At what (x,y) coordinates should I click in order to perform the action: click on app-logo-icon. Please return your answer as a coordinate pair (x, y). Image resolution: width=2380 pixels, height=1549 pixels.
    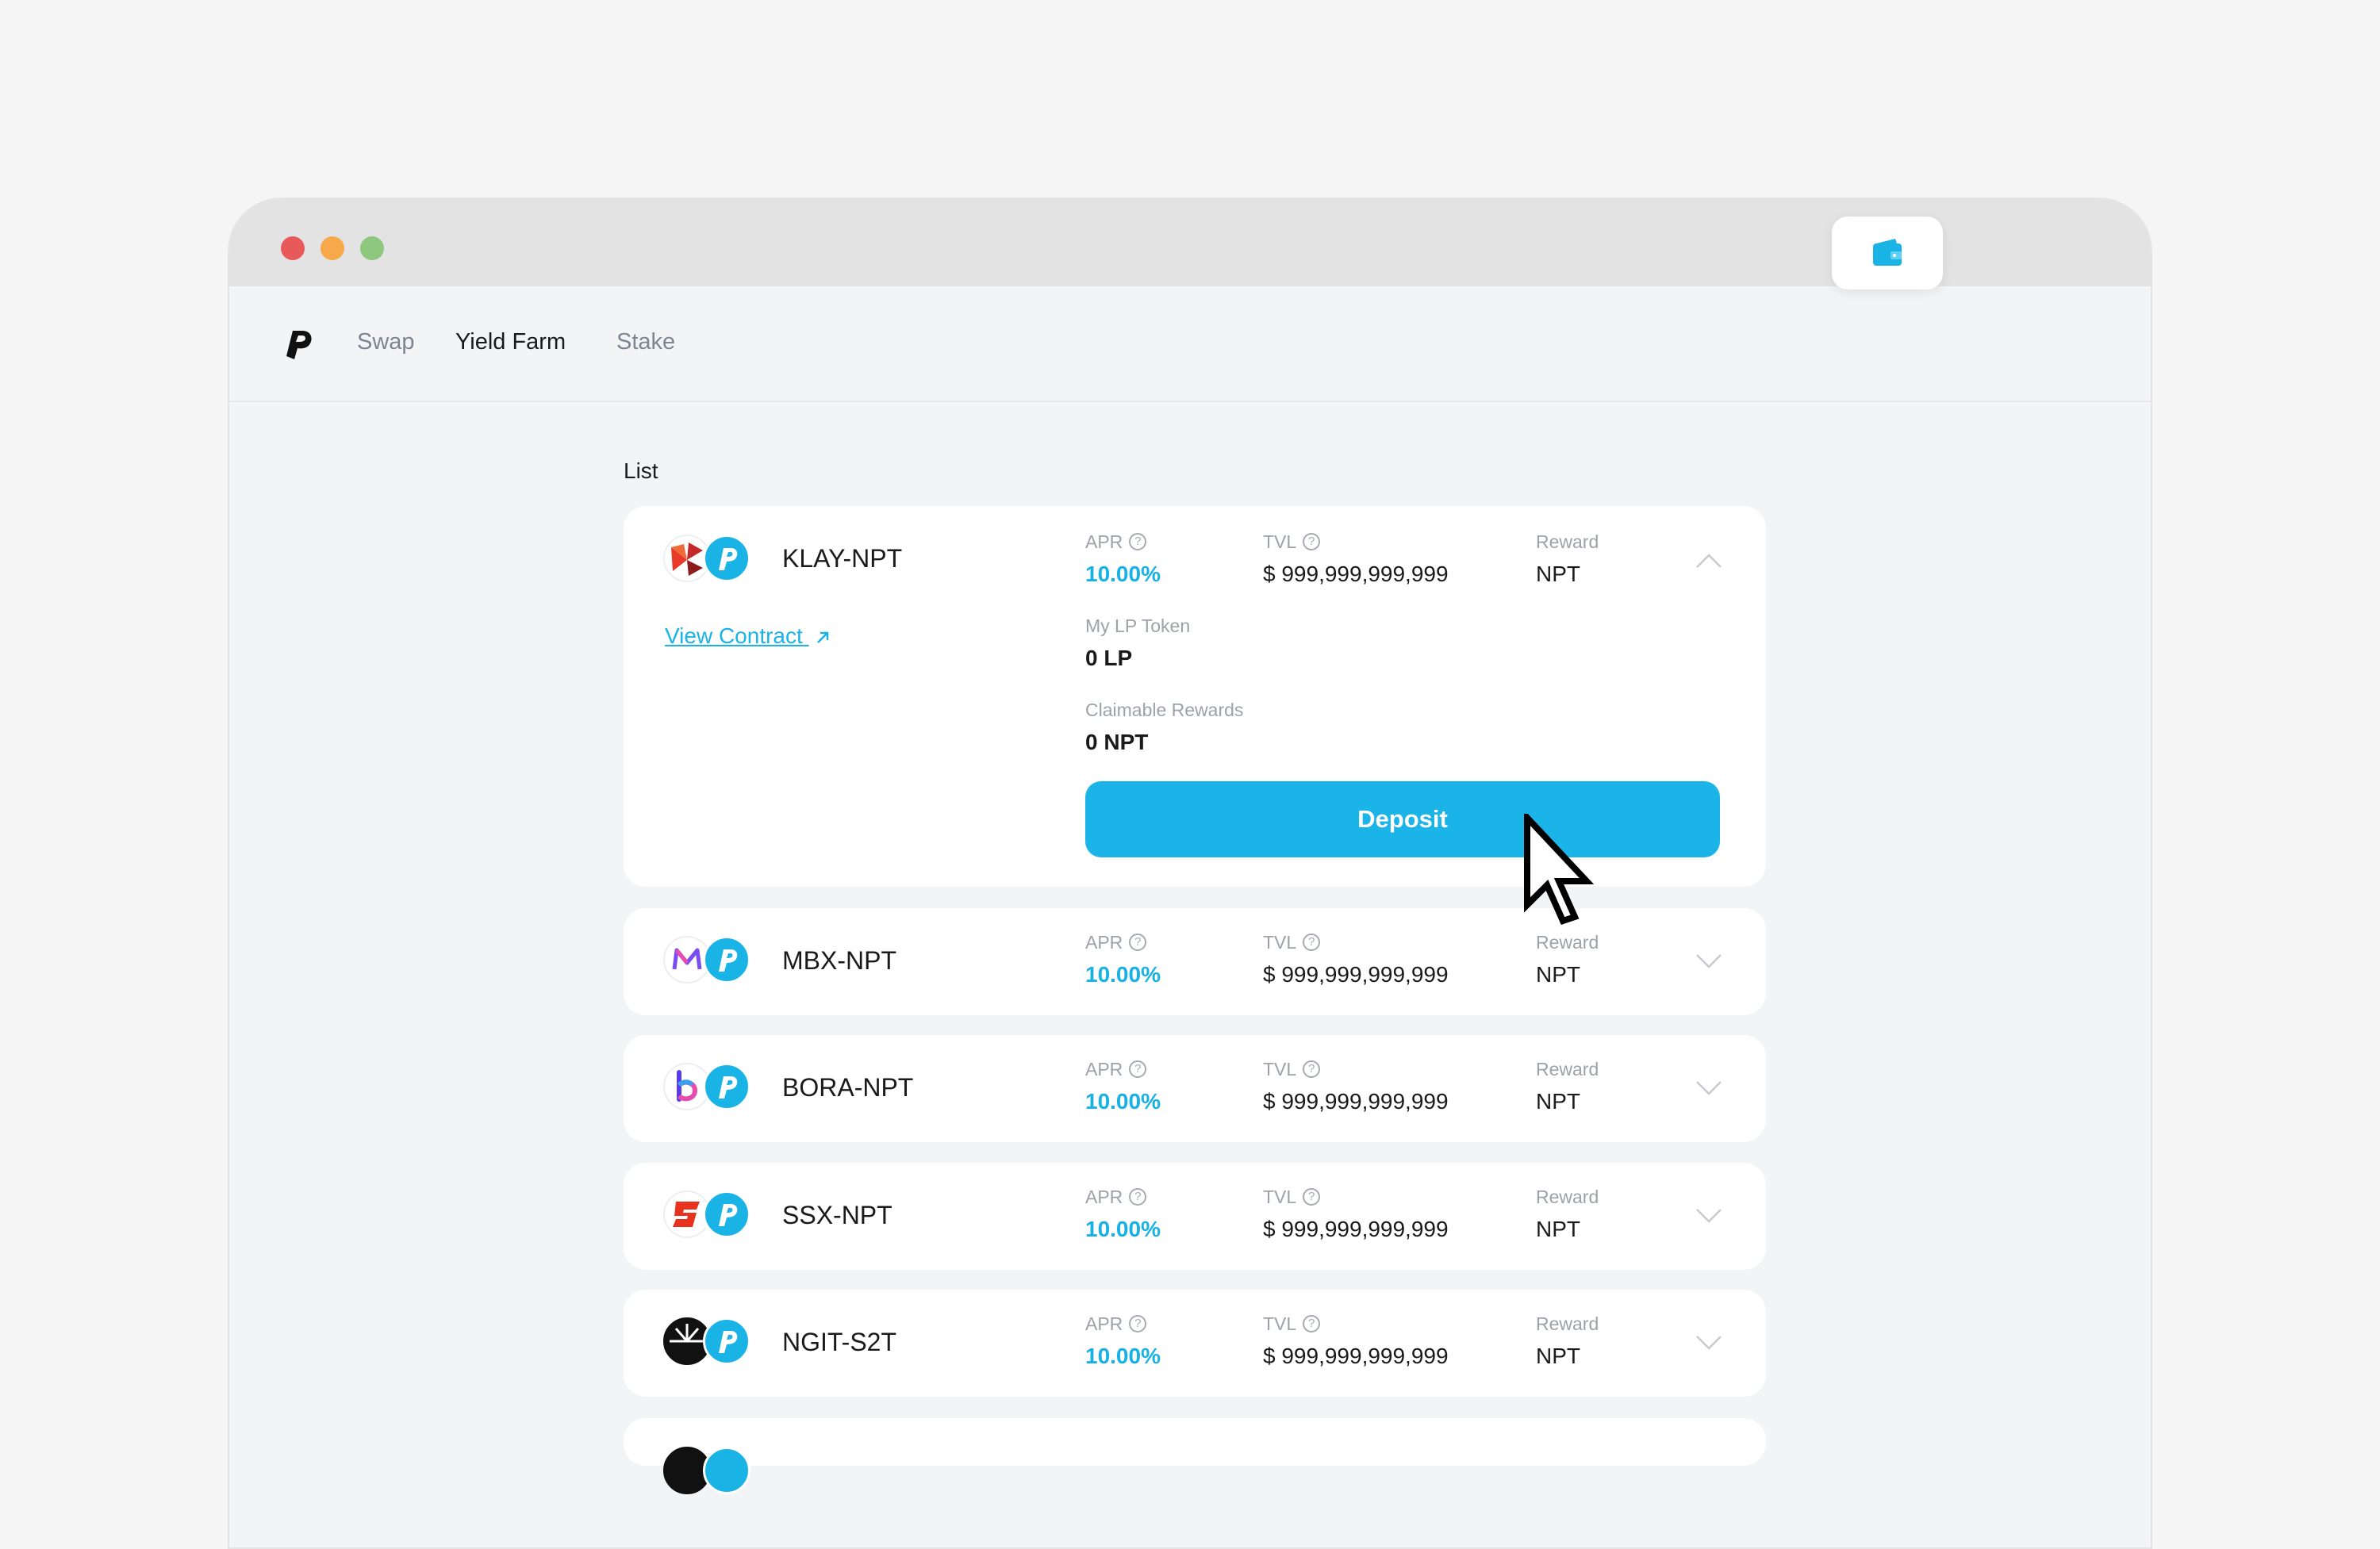
    Looking at the image, I should click on (297, 343).